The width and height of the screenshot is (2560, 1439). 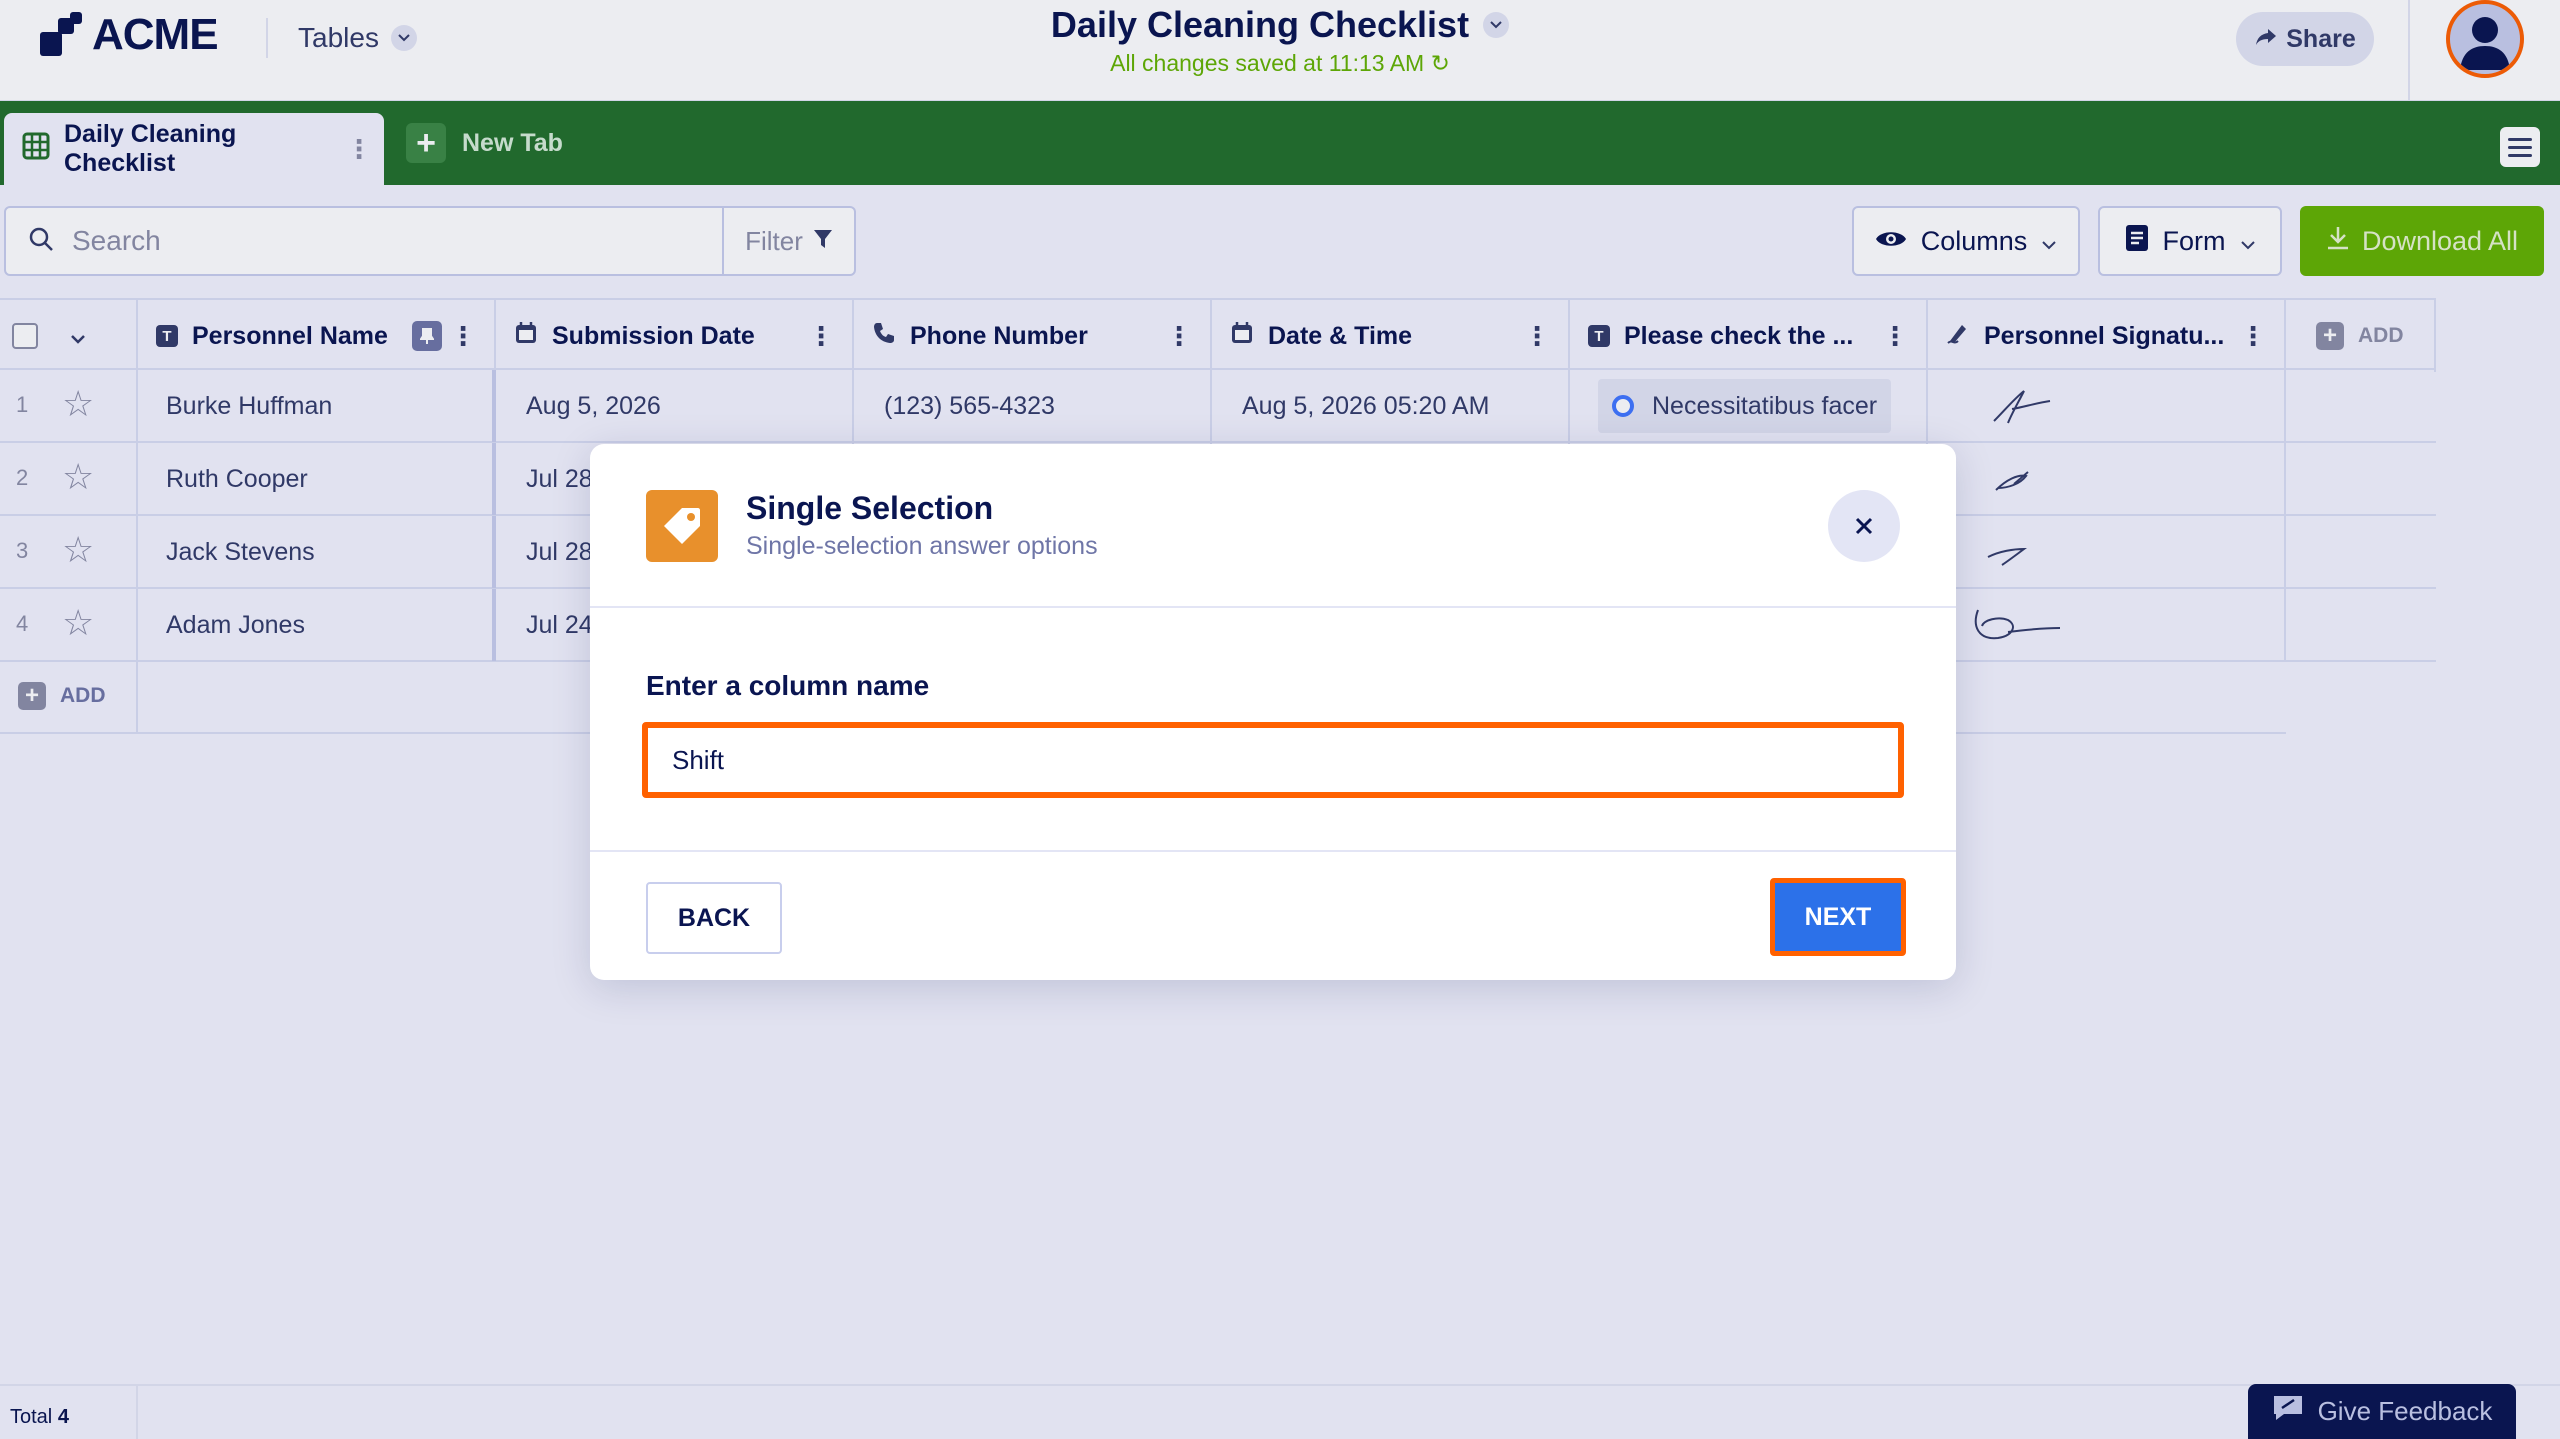 What do you see at coordinates (714, 918) in the screenshot?
I see `back-button: BACK` at bounding box center [714, 918].